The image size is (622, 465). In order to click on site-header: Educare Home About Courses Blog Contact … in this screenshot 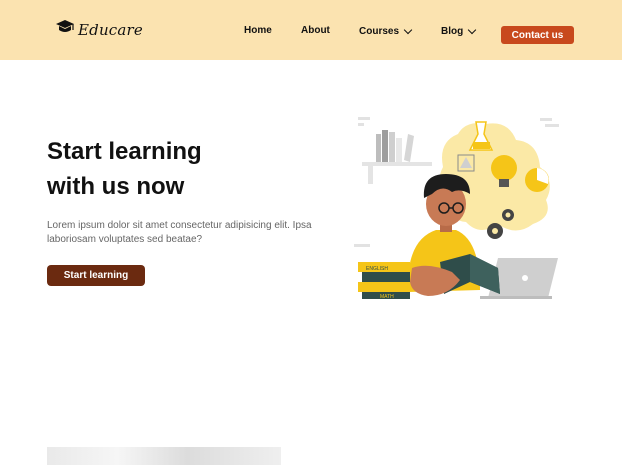, I will do `click(311, 30)`.